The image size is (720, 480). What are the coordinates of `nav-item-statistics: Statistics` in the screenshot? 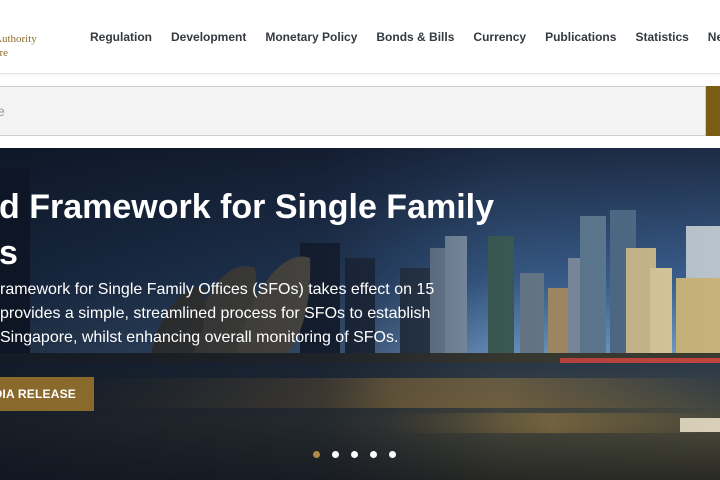 It's located at (661, 37).